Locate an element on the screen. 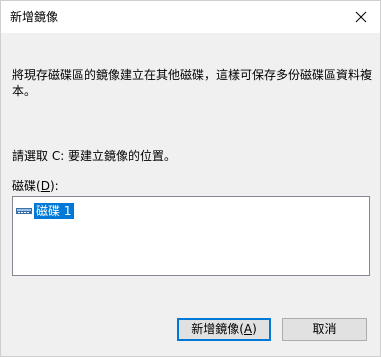  add-mirror-button: 新增鏡像(A) is located at coordinates (224, 329).